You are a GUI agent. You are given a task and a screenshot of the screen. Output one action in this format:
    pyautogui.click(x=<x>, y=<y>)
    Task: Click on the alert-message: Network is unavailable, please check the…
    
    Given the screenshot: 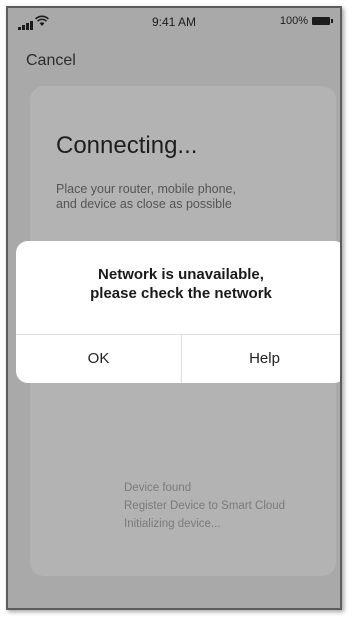 What is the action you would take?
    pyautogui.click(x=181, y=284)
    